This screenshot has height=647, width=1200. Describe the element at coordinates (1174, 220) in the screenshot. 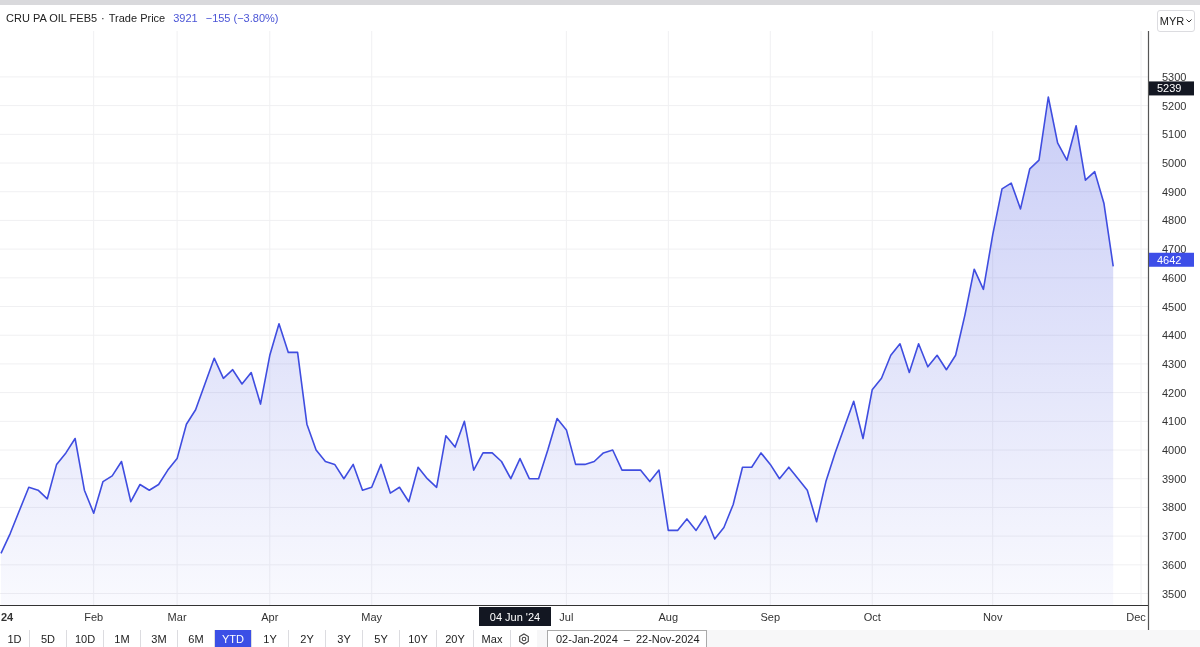

I see `y-axis-label: 4800` at that location.